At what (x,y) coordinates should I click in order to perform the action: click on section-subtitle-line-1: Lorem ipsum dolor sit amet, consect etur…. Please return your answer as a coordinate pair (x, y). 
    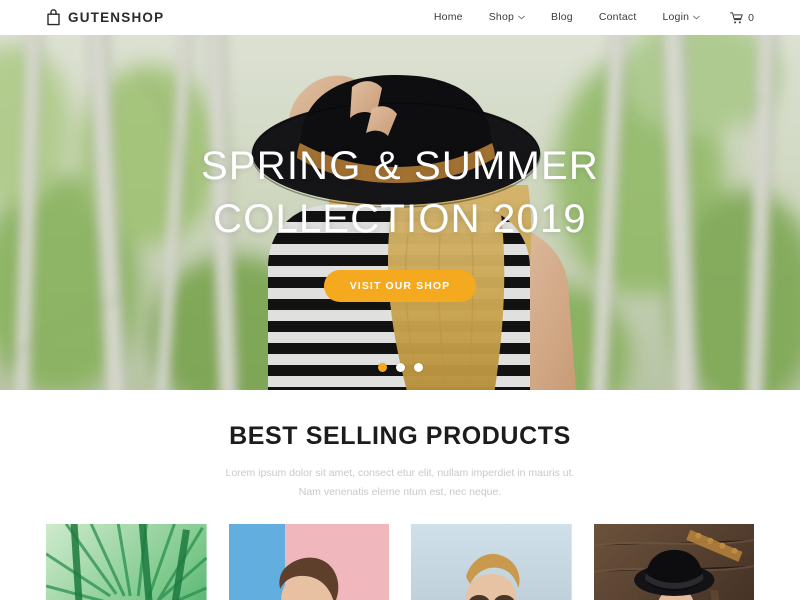
    Looking at the image, I should click on (400, 472).